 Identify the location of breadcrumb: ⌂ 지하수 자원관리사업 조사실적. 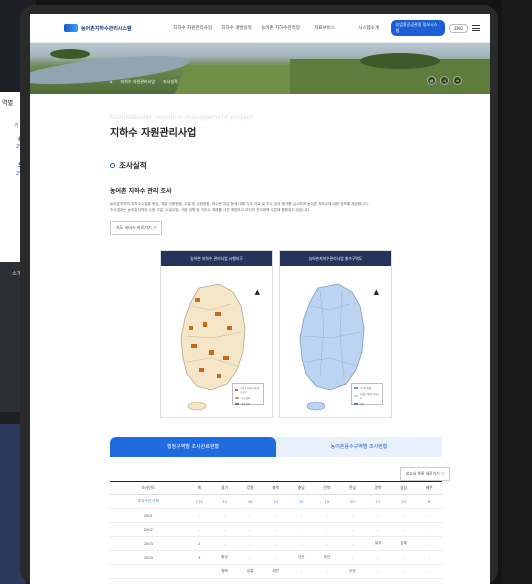
(144, 82).